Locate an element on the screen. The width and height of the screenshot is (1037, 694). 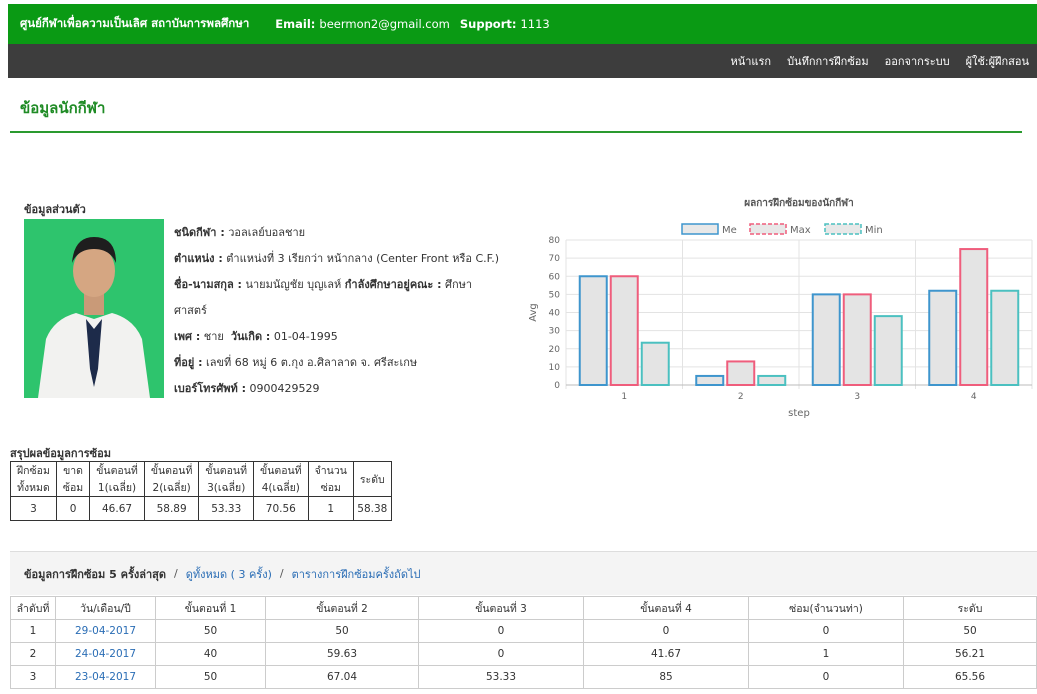
birth-label: วันเกิด : is located at coordinates (250, 336).